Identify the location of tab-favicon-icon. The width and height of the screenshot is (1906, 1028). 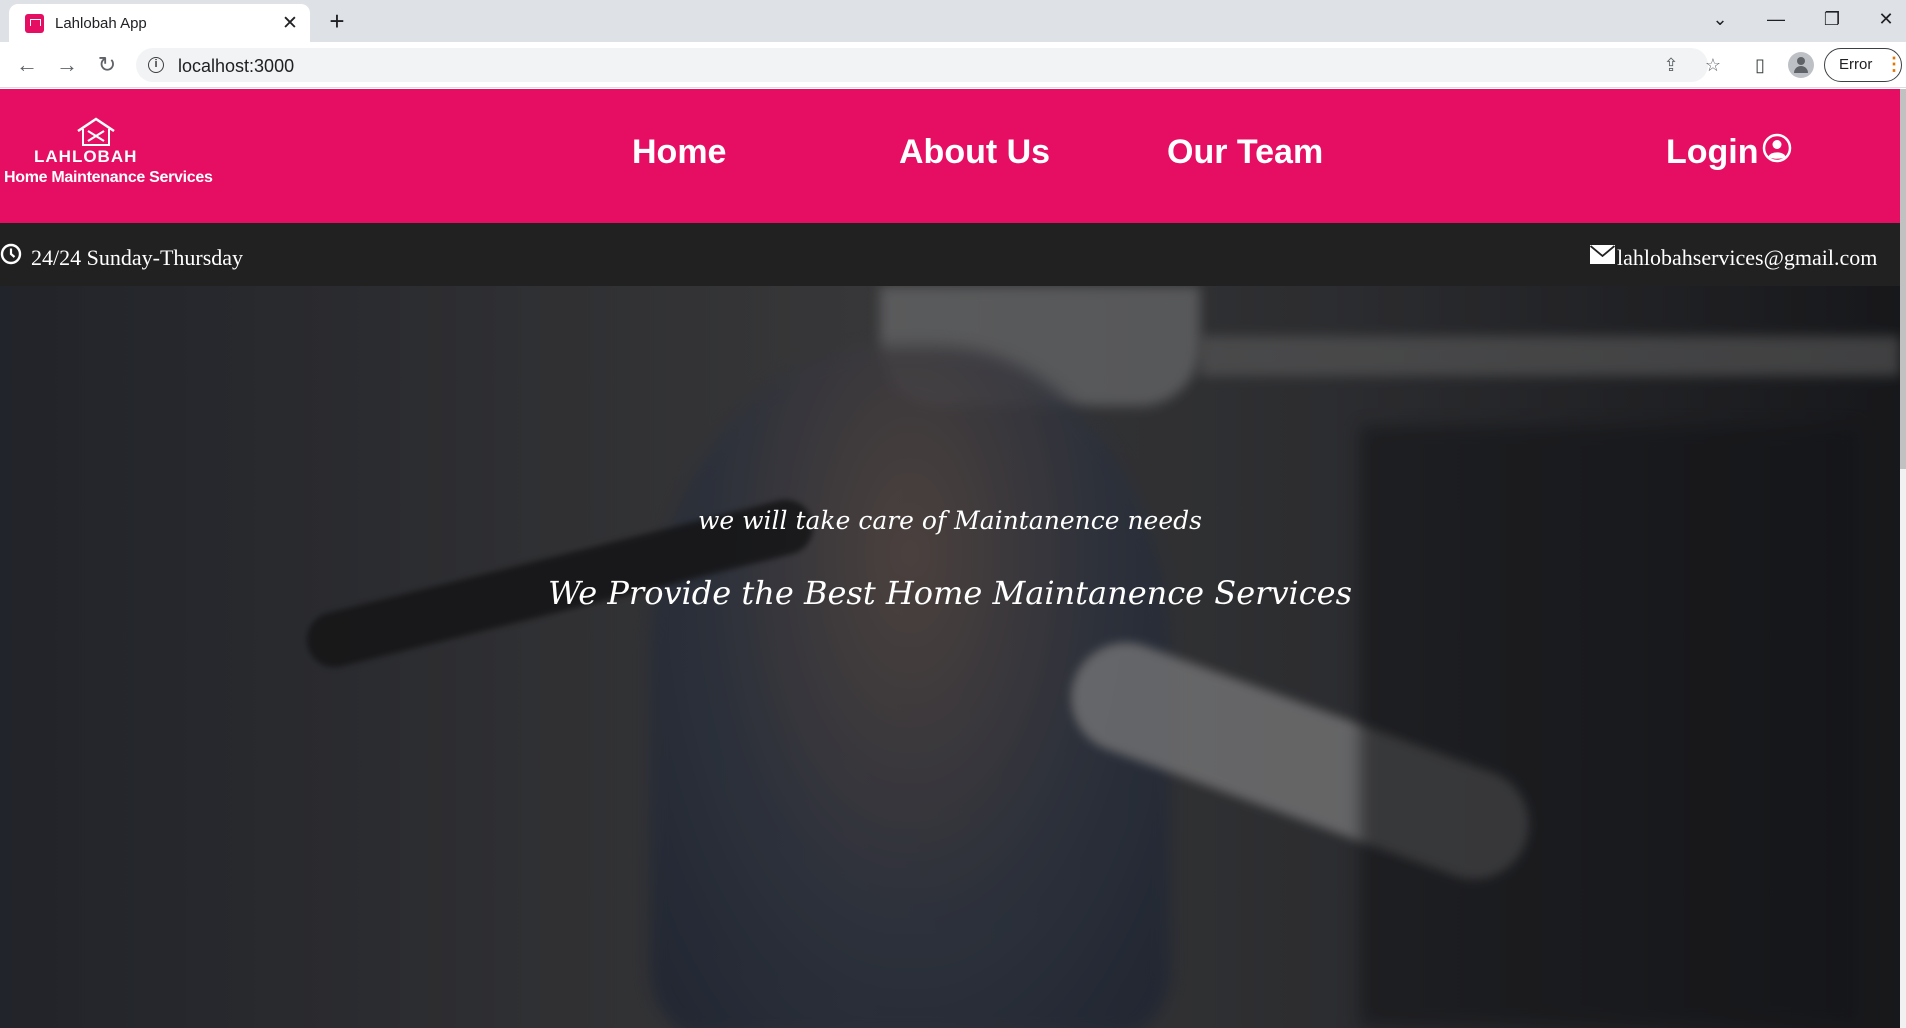
(34, 23).